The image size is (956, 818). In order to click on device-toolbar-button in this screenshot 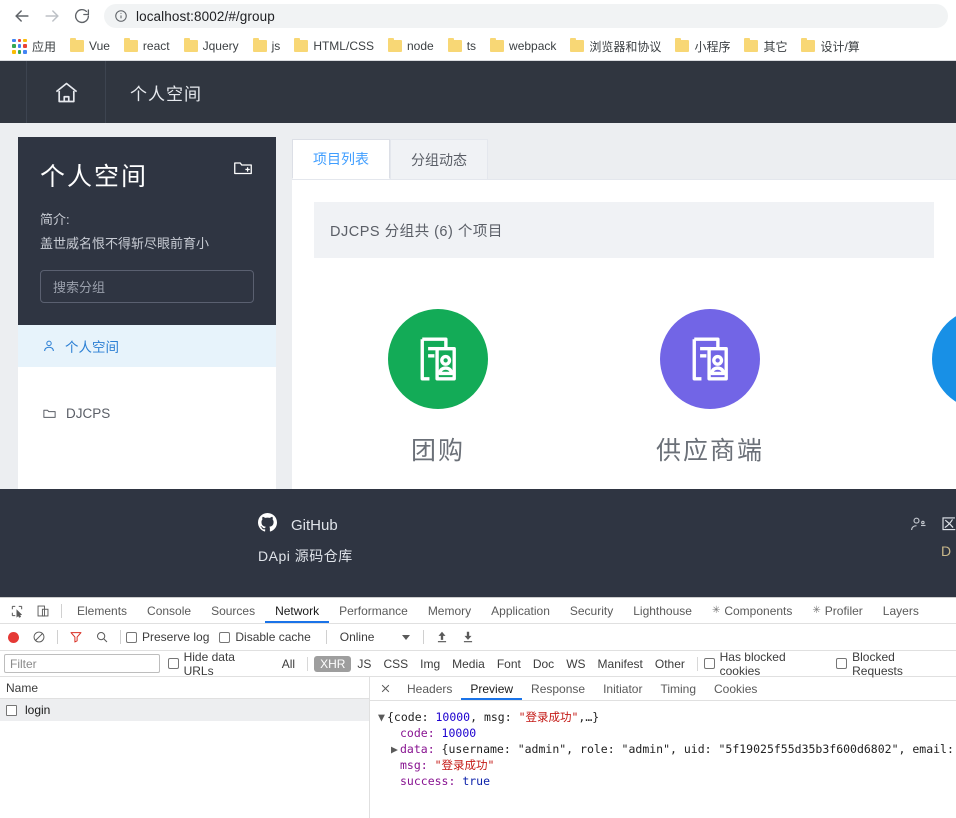, I will do `click(43, 611)`.